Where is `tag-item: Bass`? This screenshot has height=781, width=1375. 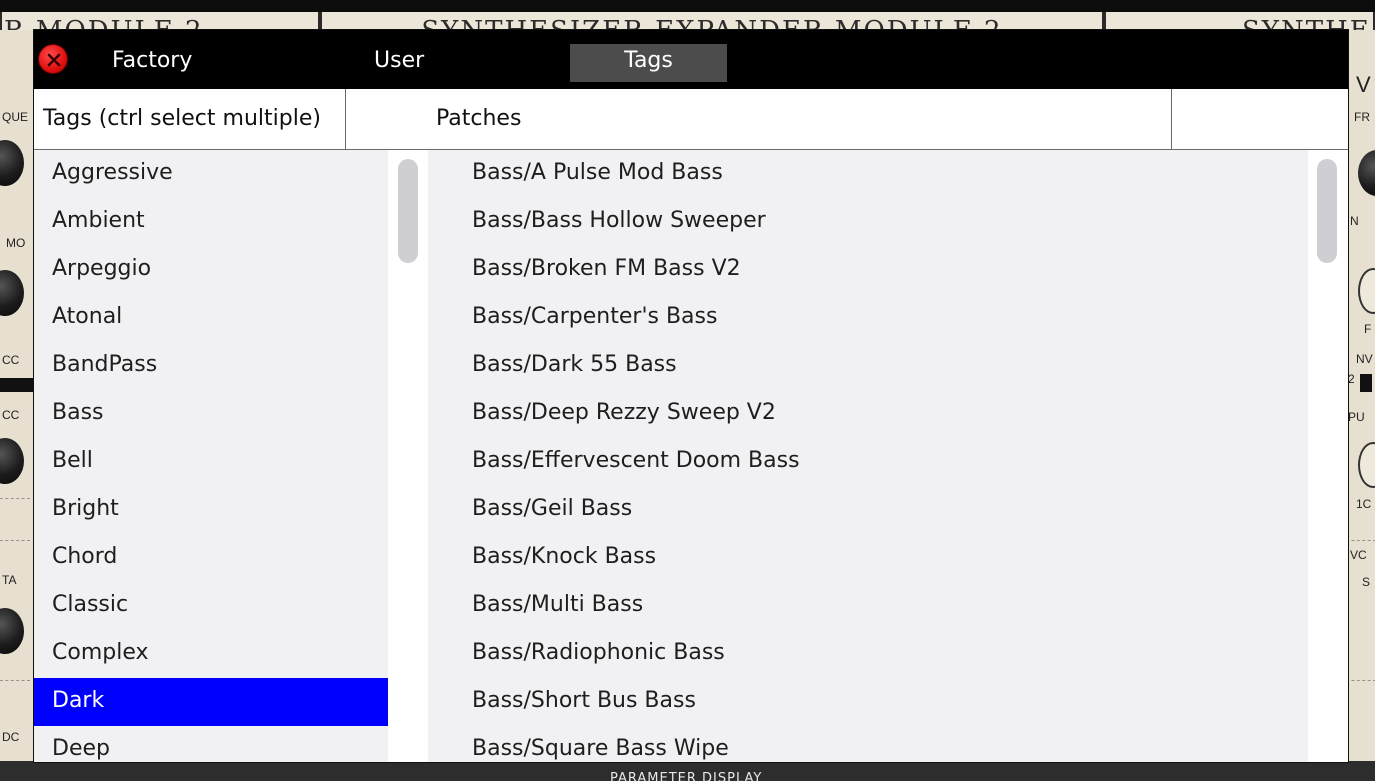
tag-item: Bass is located at coordinates (211, 414).